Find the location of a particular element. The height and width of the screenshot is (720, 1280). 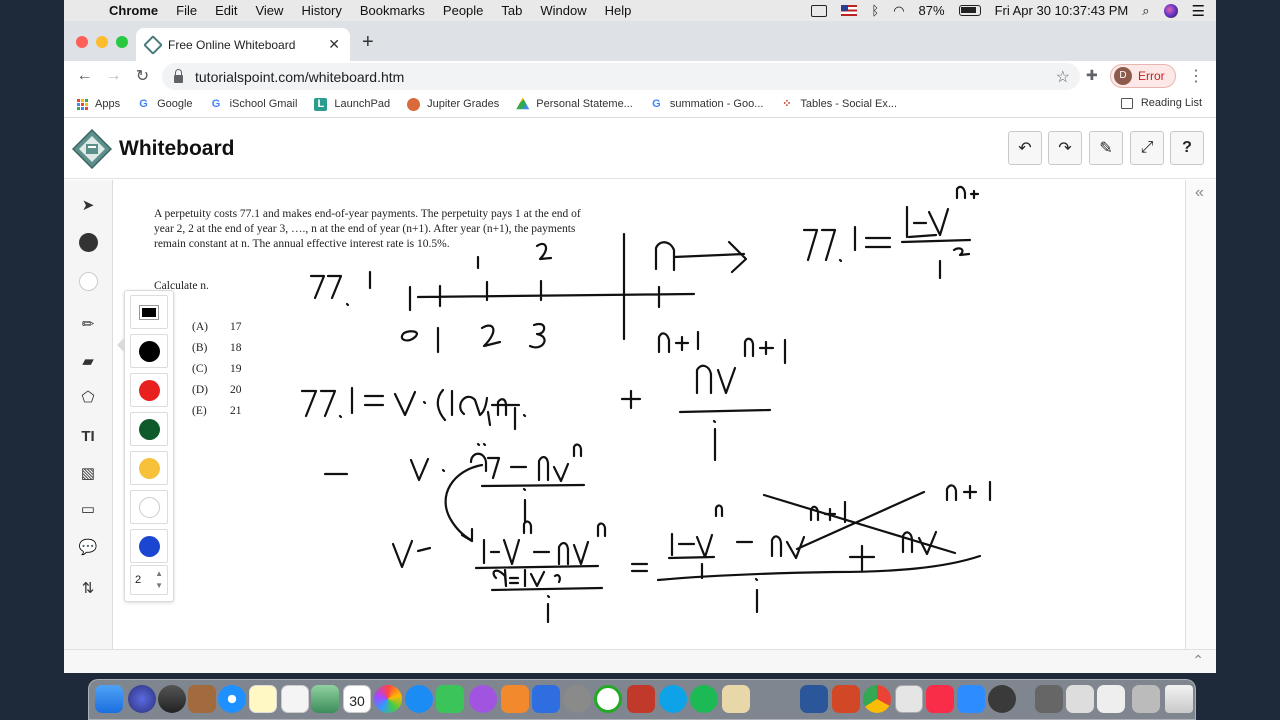

notes-brown-icon is located at coordinates (202, 699).